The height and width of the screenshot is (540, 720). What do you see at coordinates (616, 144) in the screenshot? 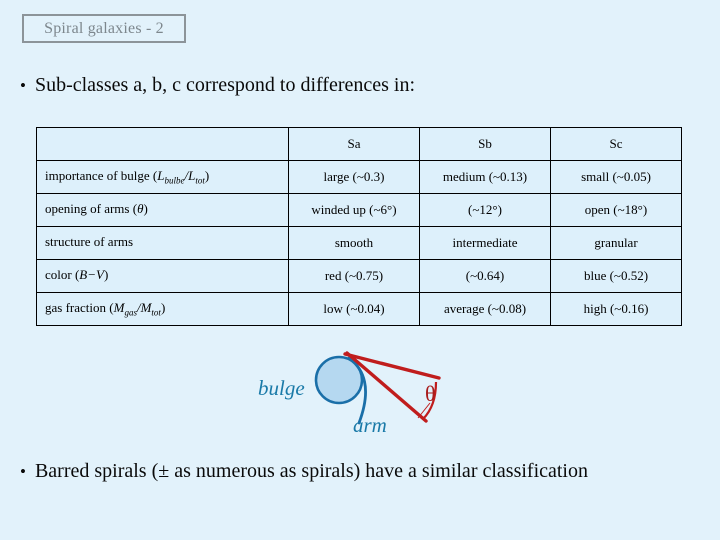
I see `table-header-sc: Sc` at bounding box center [616, 144].